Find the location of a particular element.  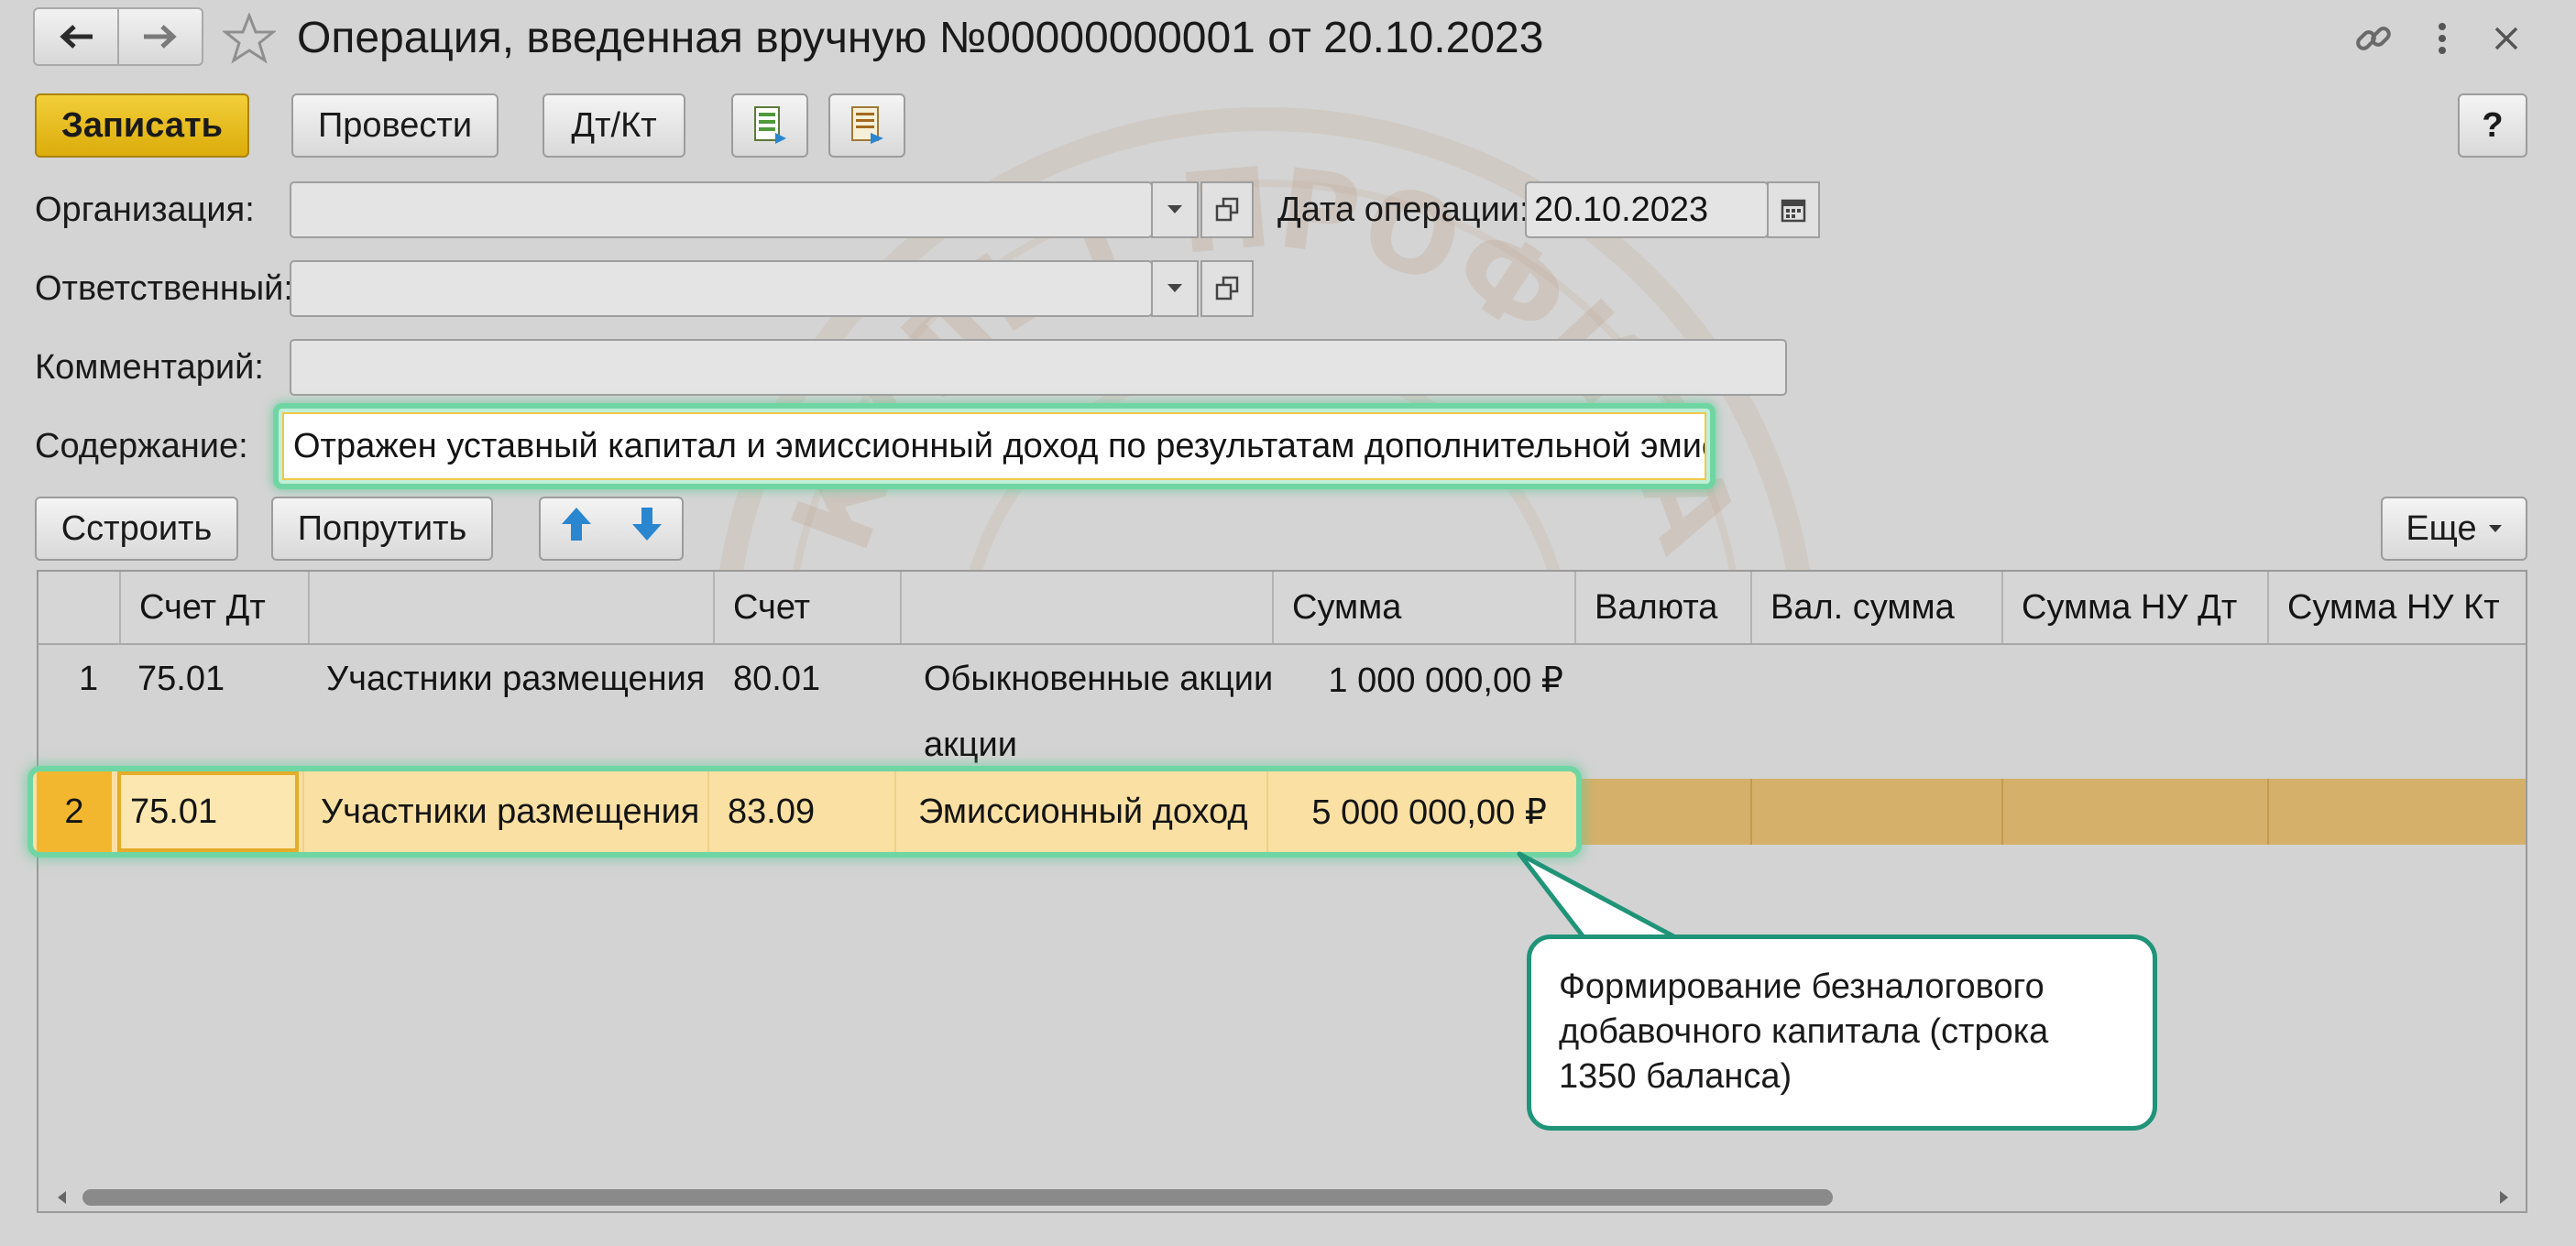

organization-open-button is located at coordinates (1227, 210).